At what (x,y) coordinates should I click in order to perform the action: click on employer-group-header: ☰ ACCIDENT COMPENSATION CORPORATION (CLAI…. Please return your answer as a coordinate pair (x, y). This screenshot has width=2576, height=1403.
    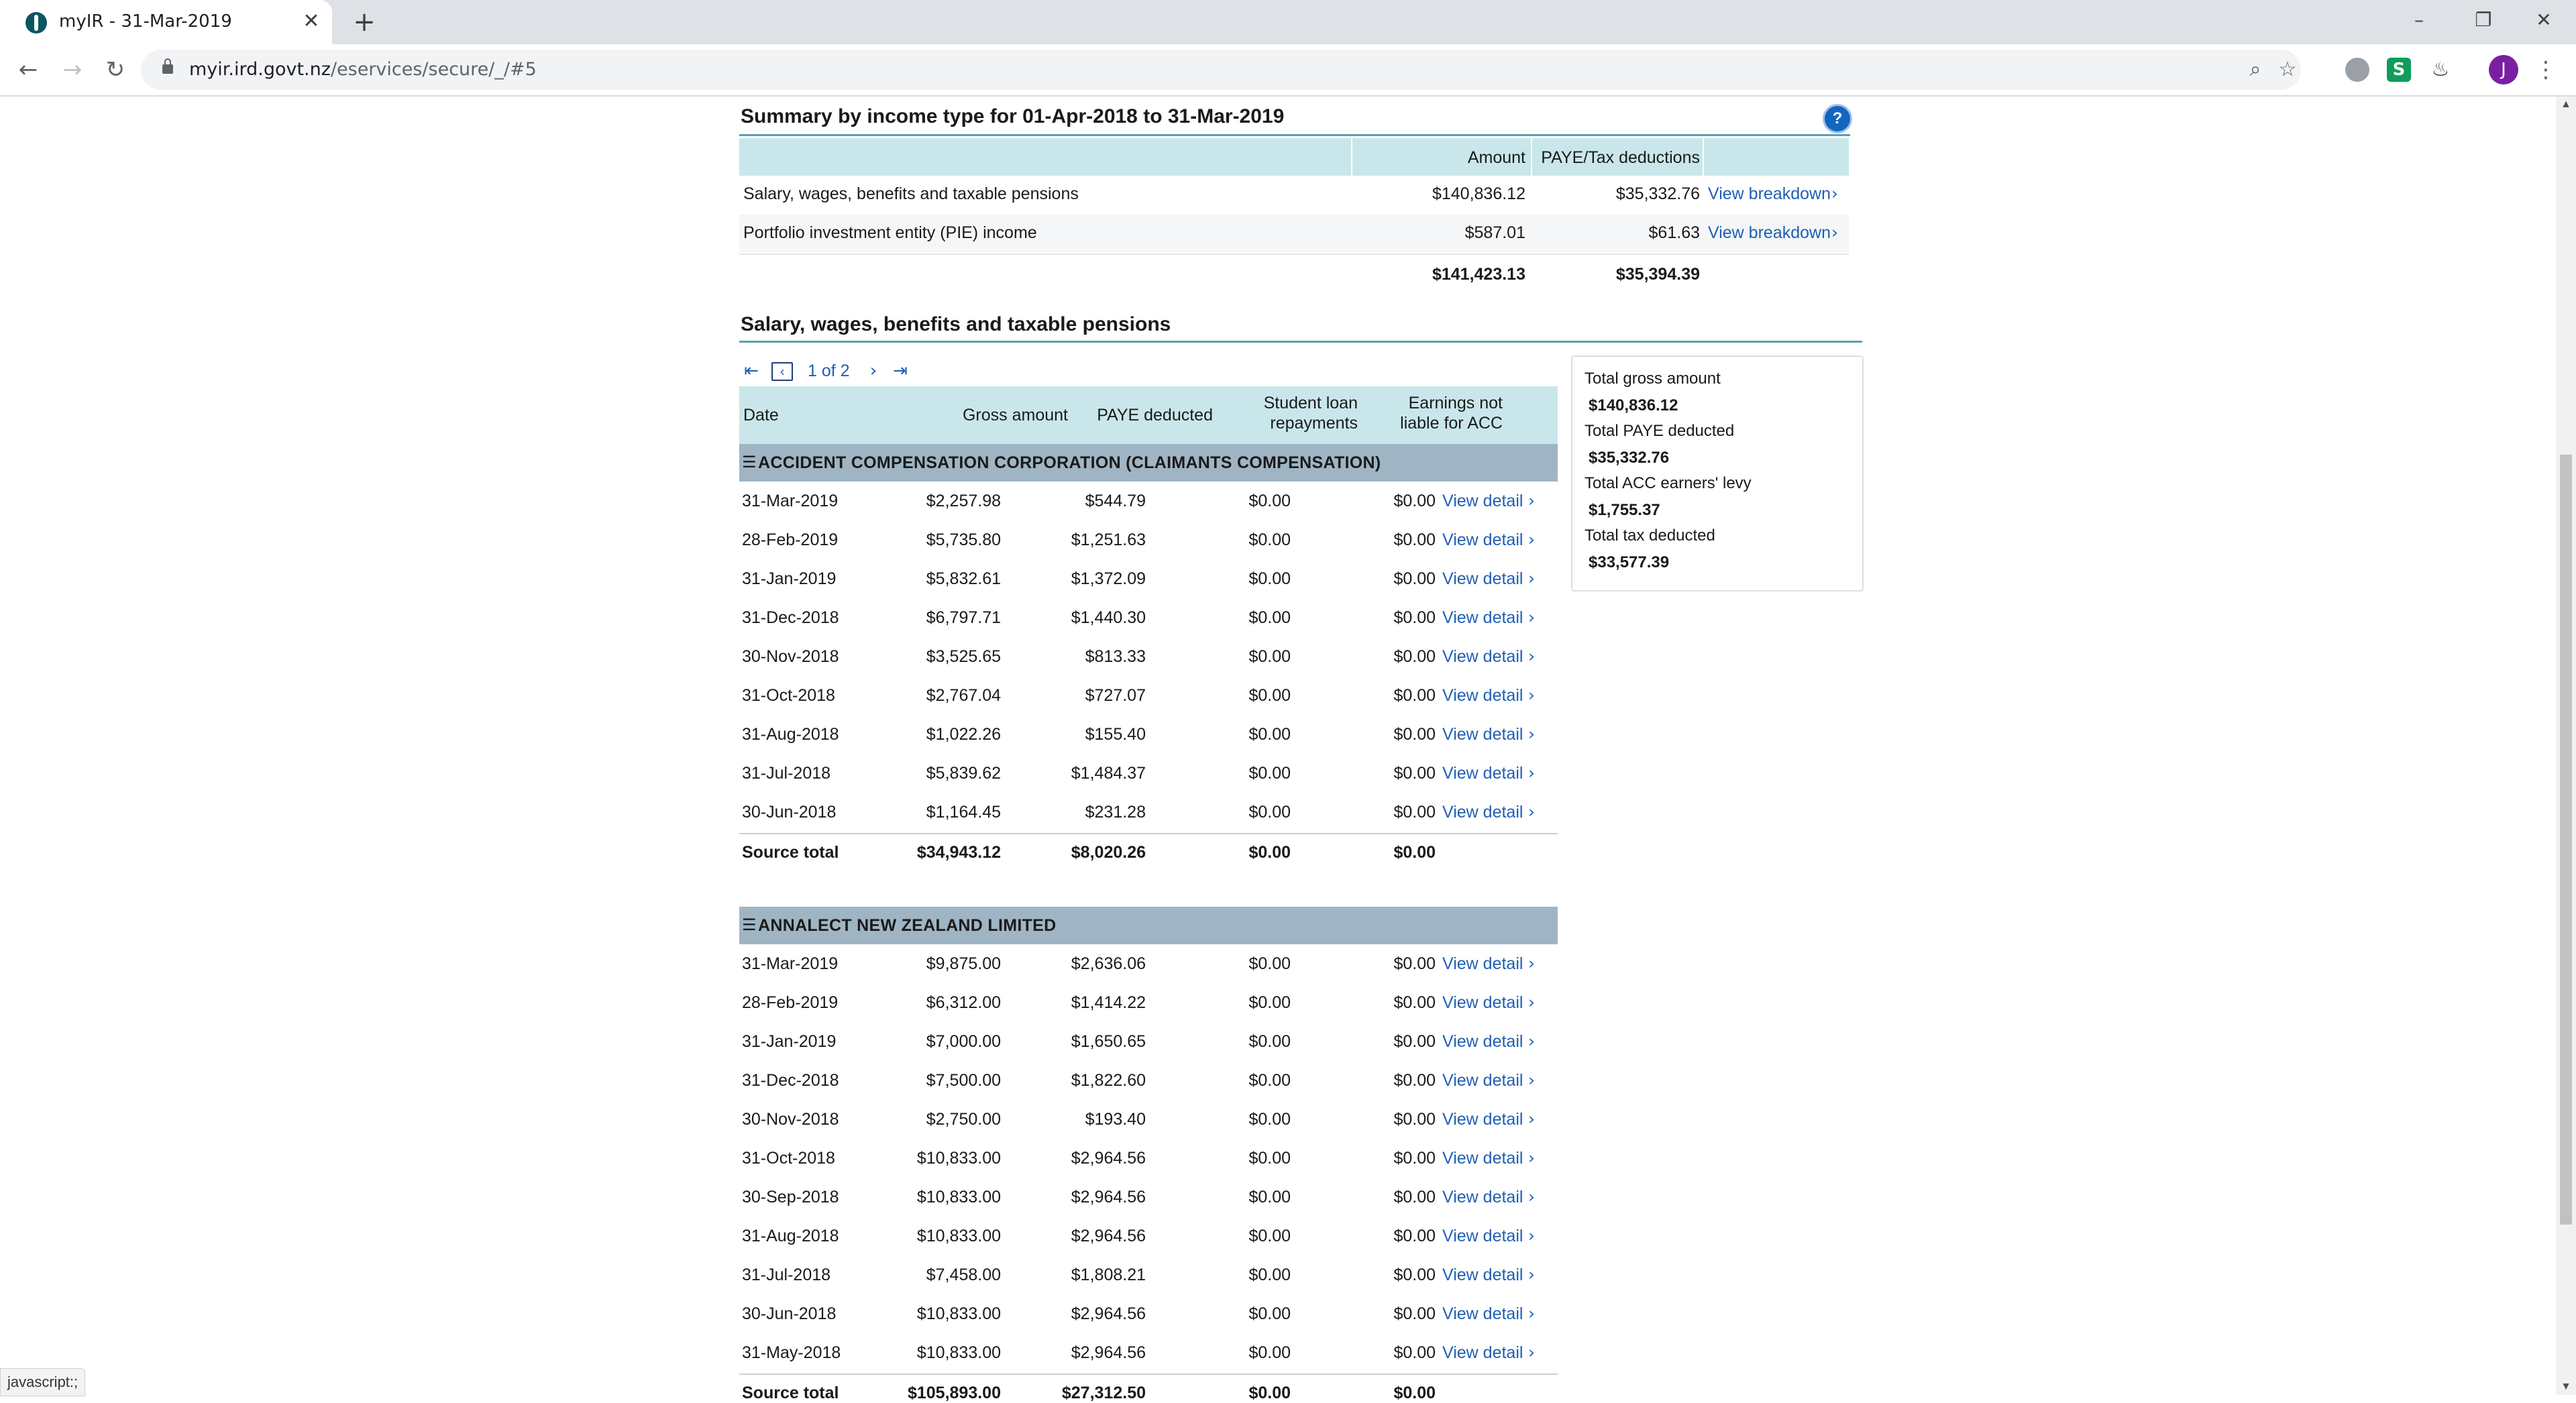
    Looking at the image, I should click on (1148, 463).